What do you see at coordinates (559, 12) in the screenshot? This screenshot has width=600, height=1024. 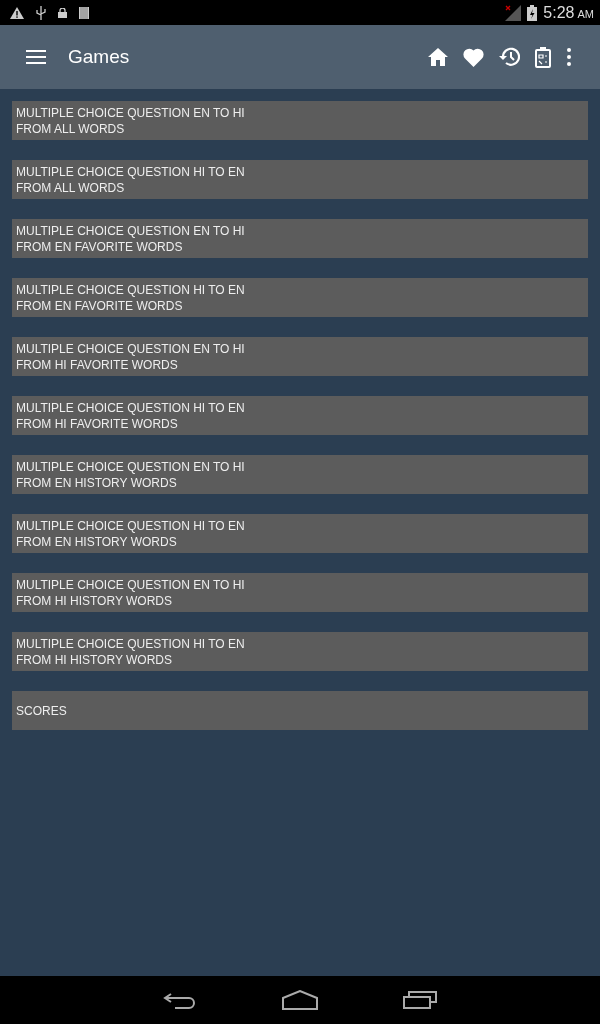 I see `clock-time: 5:28` at bounding box center [559, 12].